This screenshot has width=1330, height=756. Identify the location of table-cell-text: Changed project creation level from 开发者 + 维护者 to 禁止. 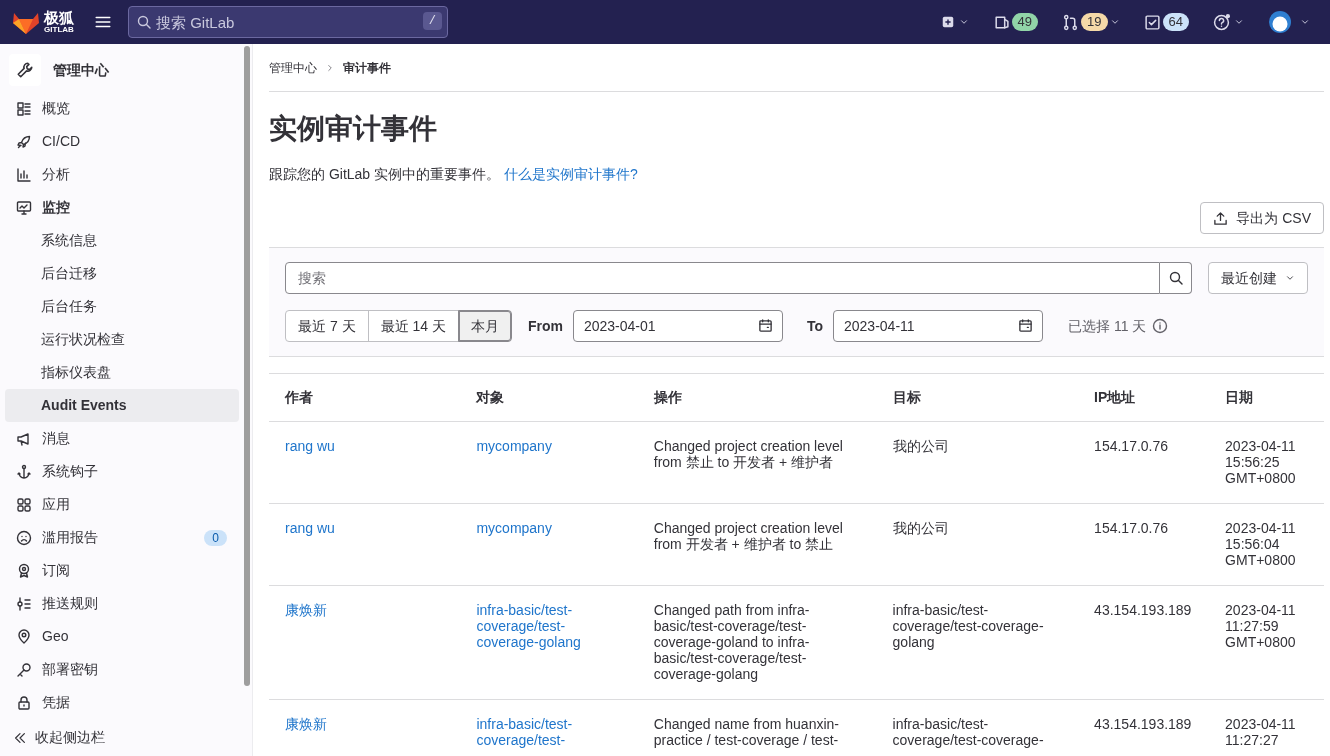
(748, 536).